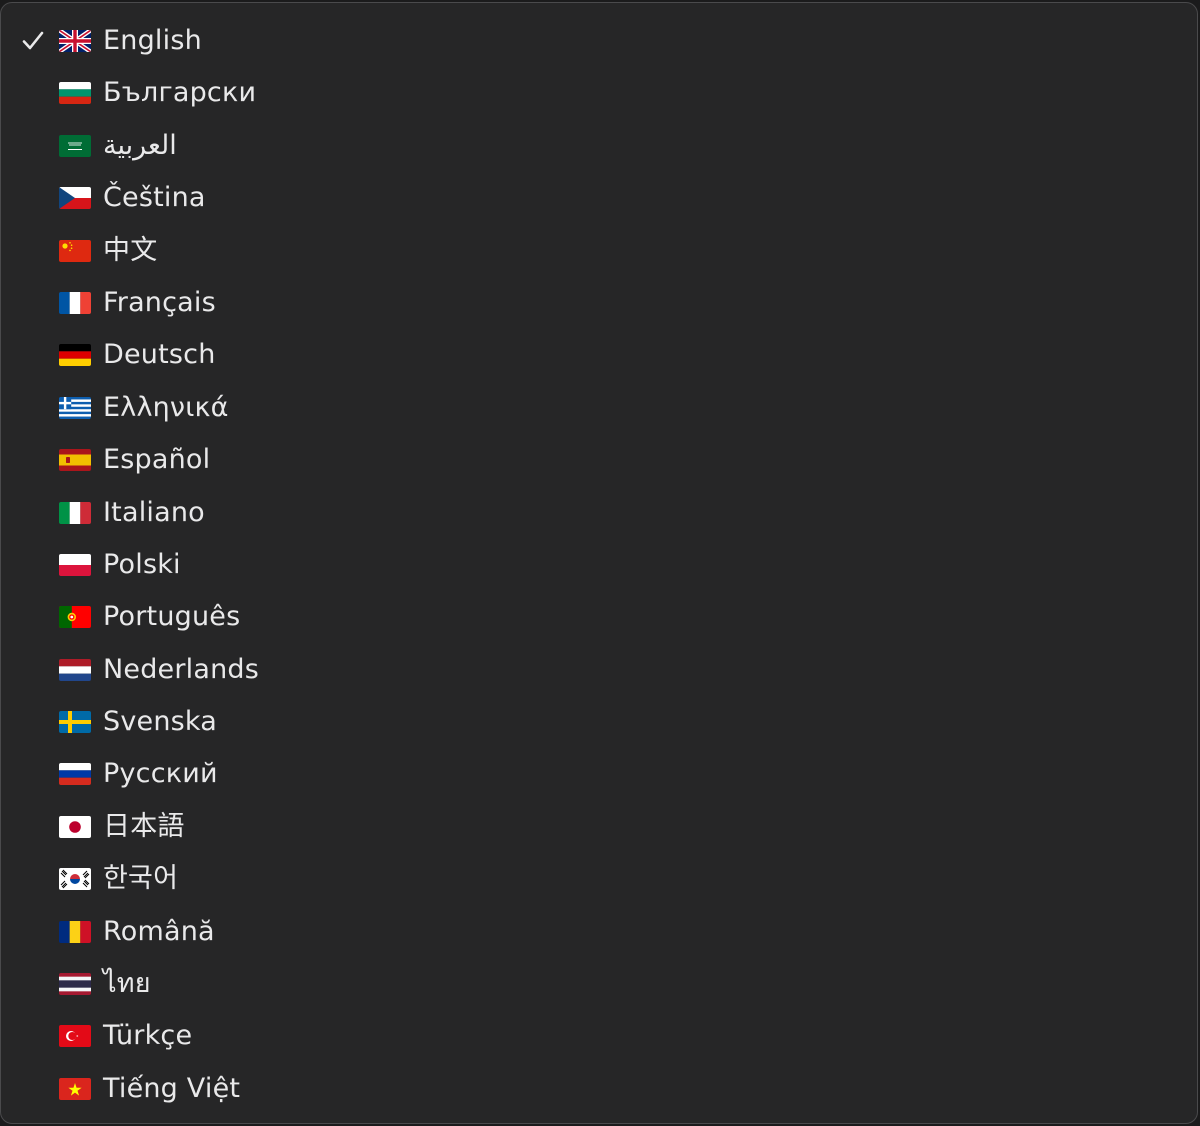  I want to click on language-label: Svenska, so click(160, 722).